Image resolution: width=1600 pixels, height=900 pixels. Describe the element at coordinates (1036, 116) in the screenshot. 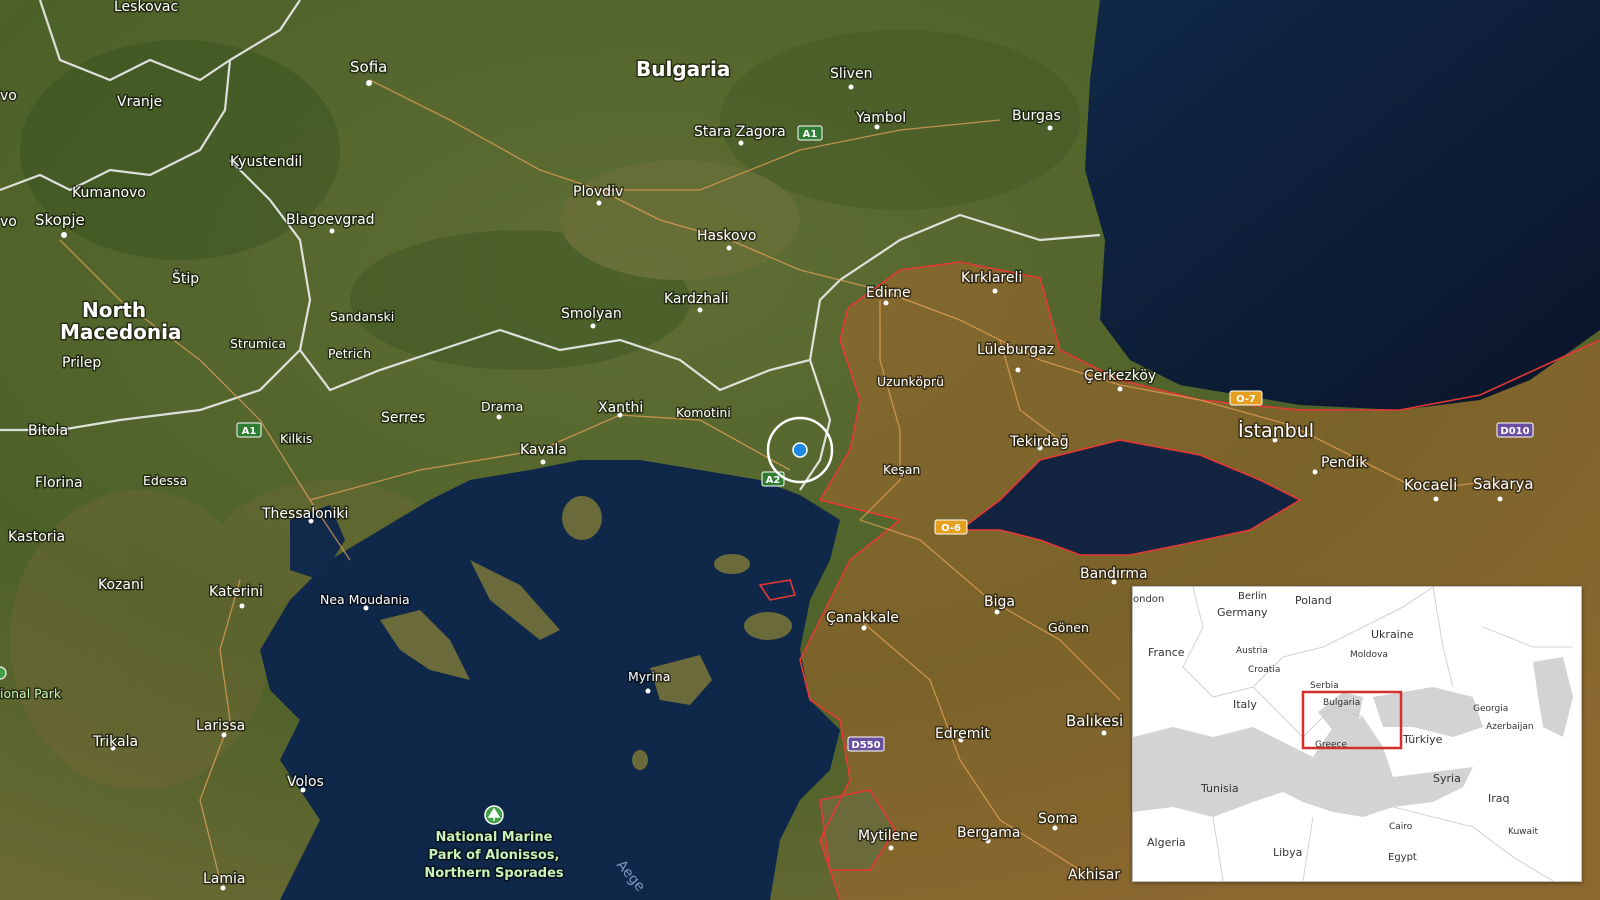

I see `label-burgas: Burgas` at that location.